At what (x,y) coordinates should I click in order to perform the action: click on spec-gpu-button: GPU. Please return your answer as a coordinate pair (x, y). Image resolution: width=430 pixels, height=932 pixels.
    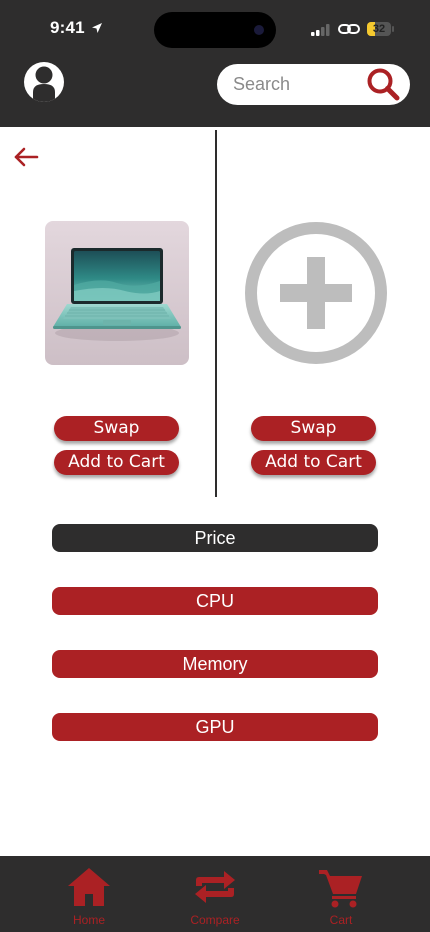
    Looking at the image, I should click on (215, 727).